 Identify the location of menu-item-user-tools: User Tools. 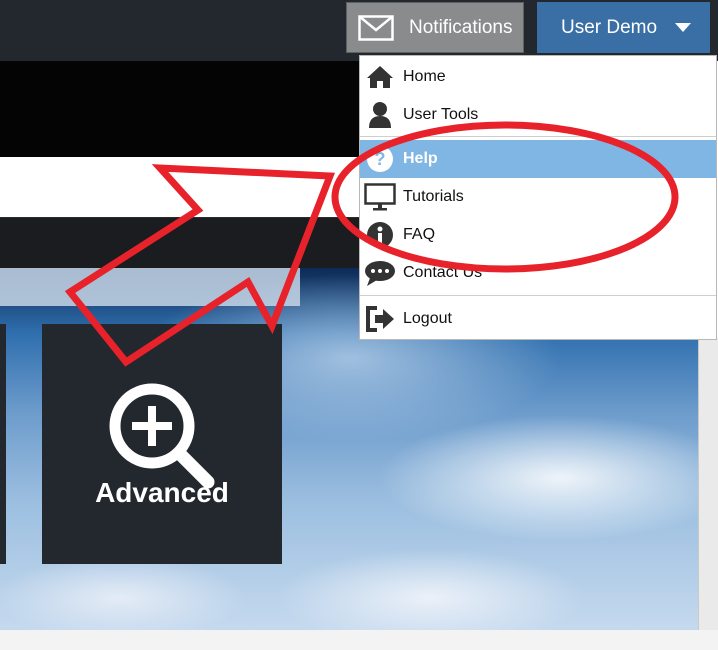
(538, 115).